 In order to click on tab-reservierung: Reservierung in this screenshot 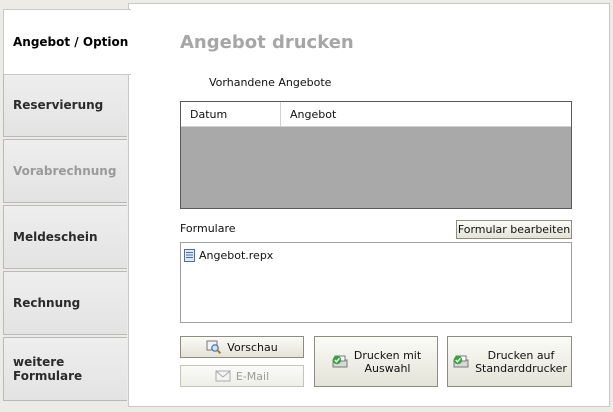, I will do `click(65, 105)`.